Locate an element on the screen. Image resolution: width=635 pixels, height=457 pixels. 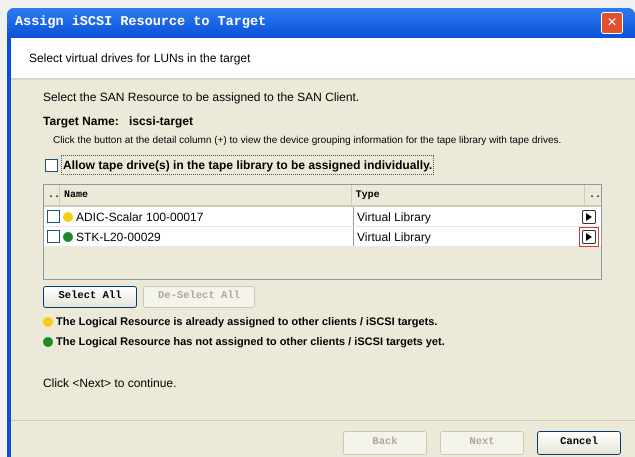
column-header: Name is located at coordinates (206, 195).